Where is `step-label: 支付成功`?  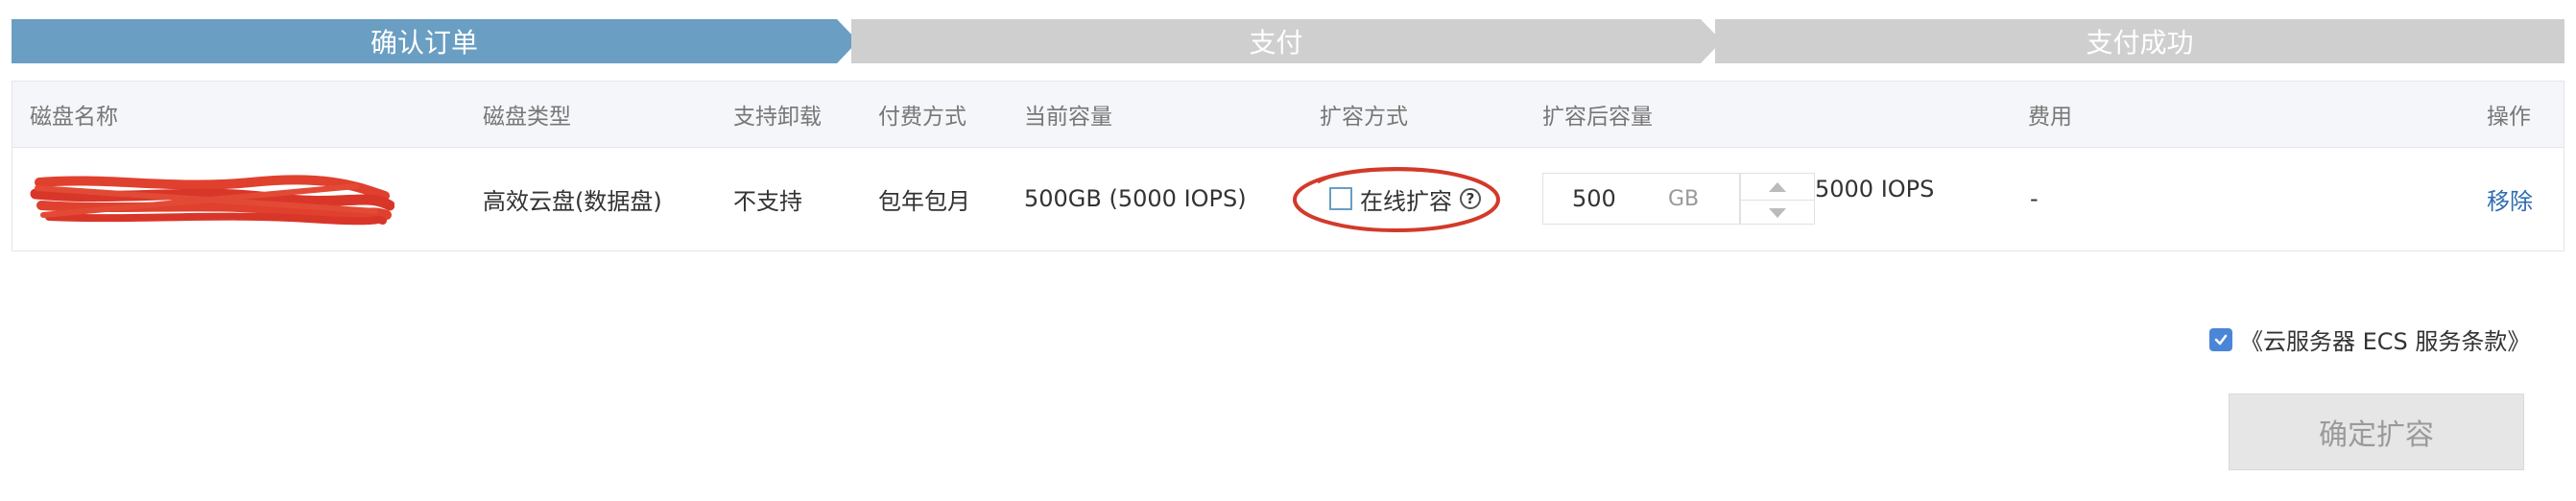 step-label: 支付成功 is located at coordinates (2140, 43).